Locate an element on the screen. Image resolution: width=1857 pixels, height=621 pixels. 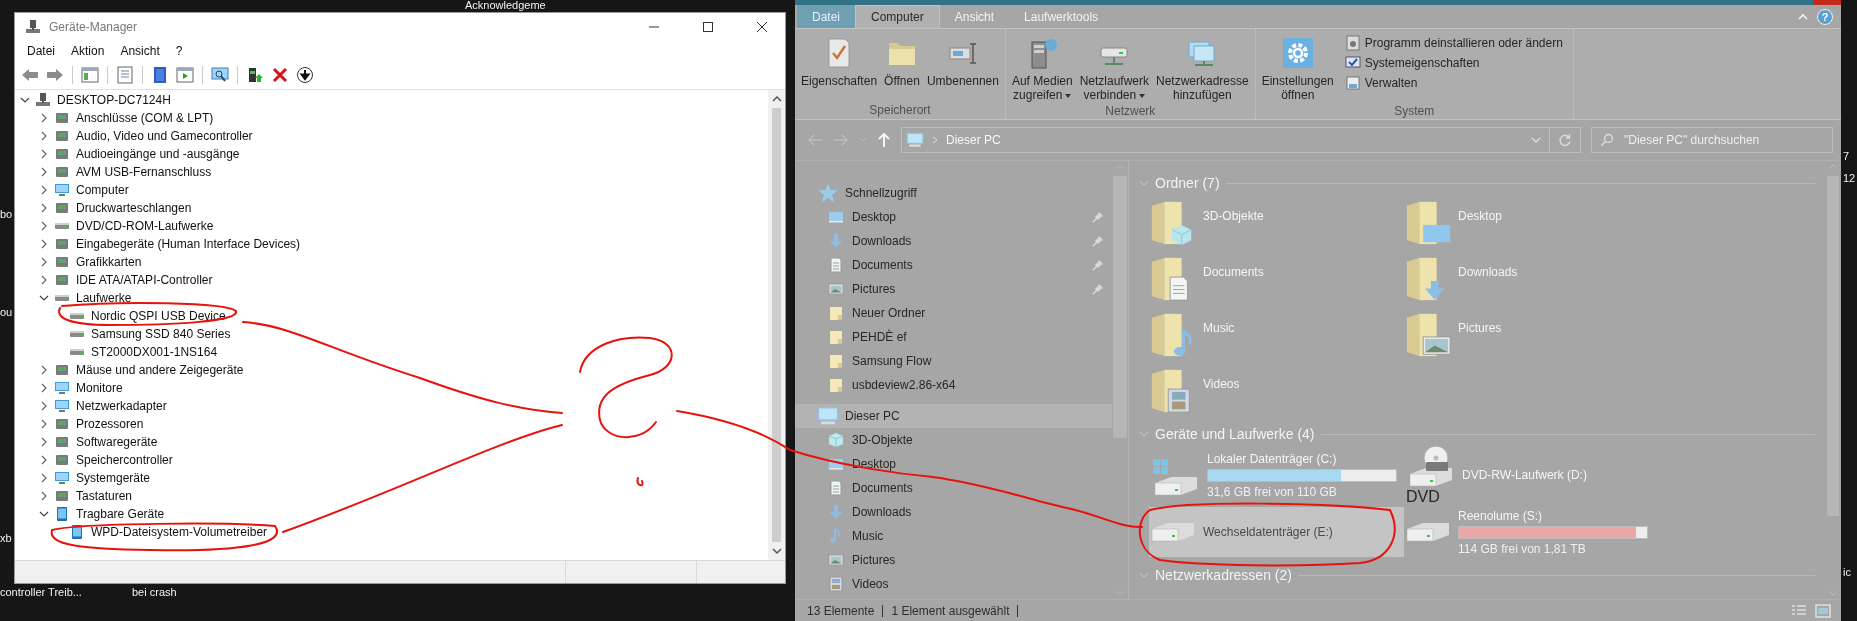
system-properties-icon is located at coordinates (1352, 63).